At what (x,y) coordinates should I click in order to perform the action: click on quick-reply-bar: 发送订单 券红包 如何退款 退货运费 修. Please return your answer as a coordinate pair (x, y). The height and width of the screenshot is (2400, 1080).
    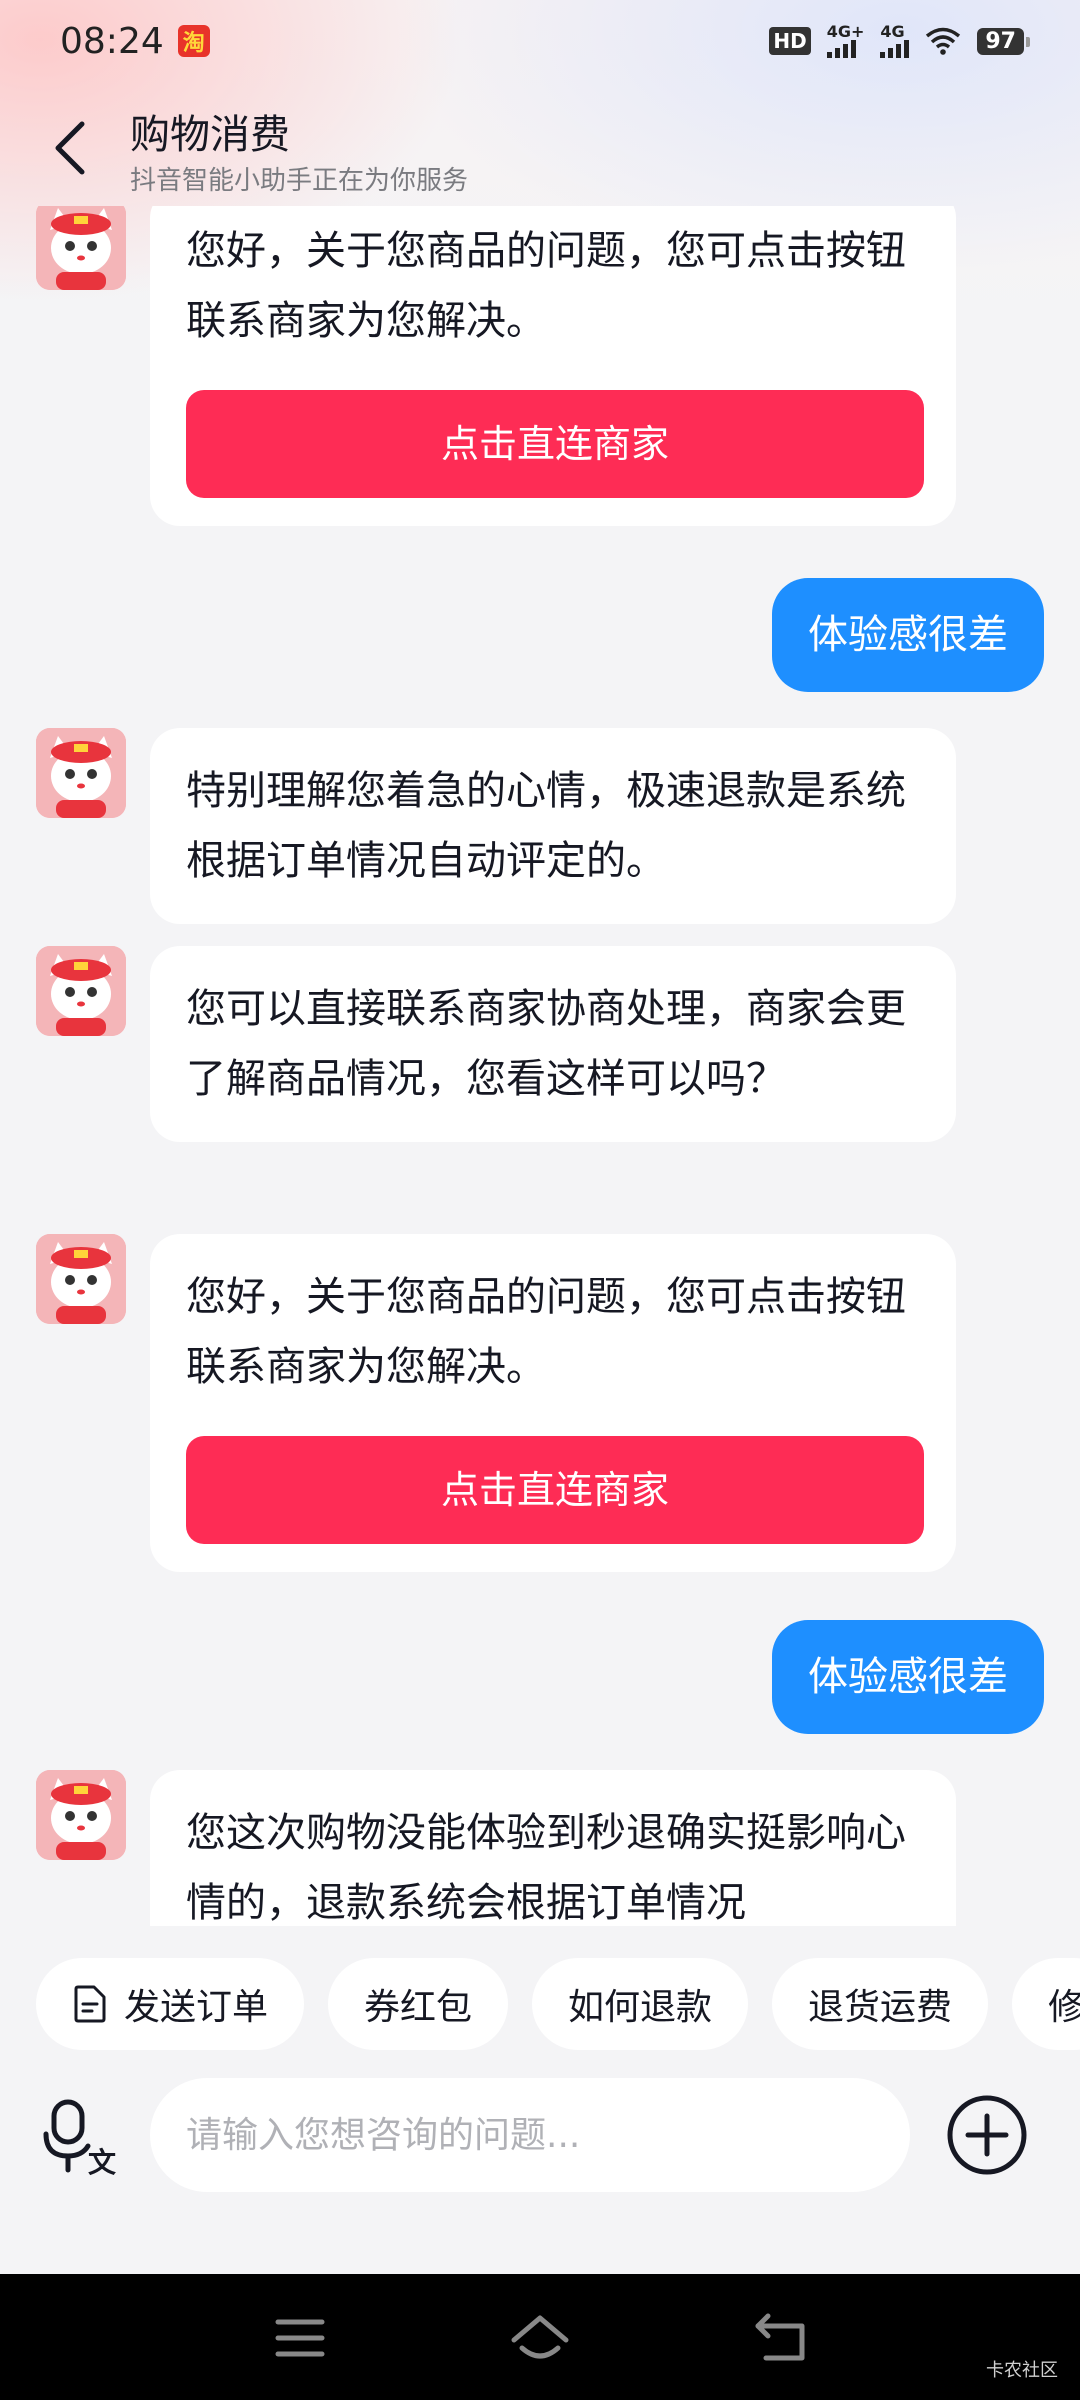
    Looking at the image, I should click on (540, 2010).